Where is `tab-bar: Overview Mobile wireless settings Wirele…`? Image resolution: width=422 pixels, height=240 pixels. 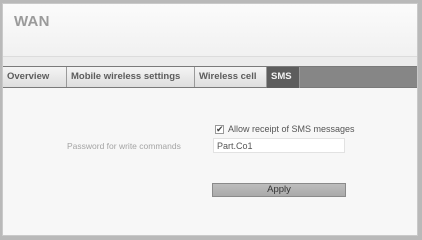 tab-bar: Overview Mobile wireless settings Wirele… is located at coordinates (210, 77).